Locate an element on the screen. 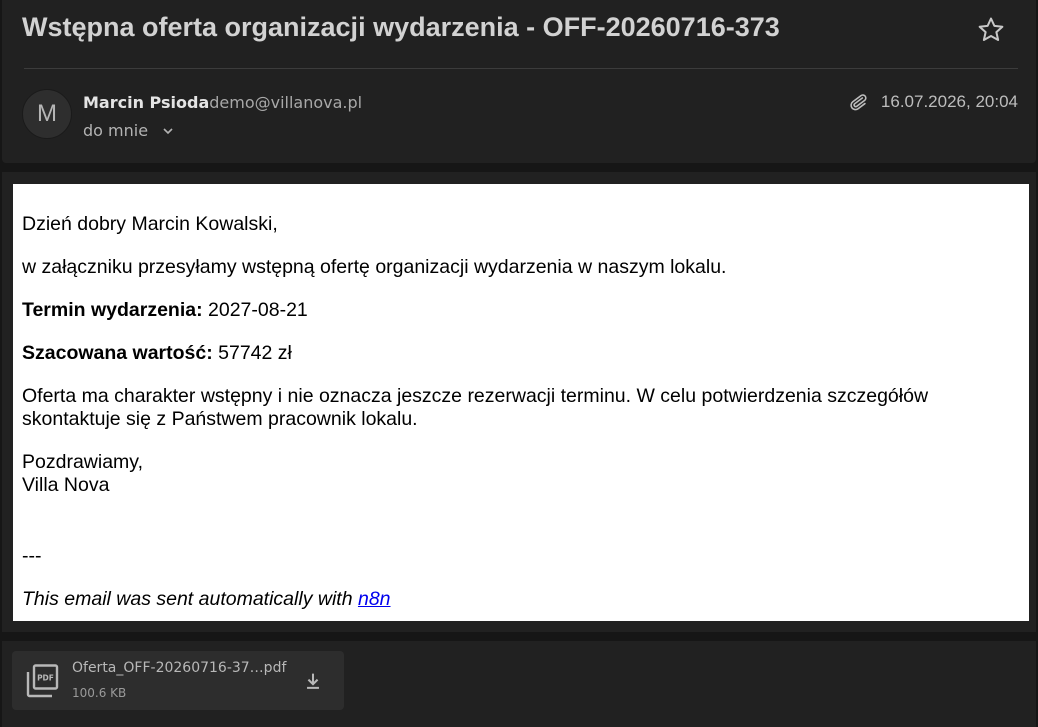 The width and height of the screenshot is (1038, 727). avatar: M is located at coordinates (47, 114).